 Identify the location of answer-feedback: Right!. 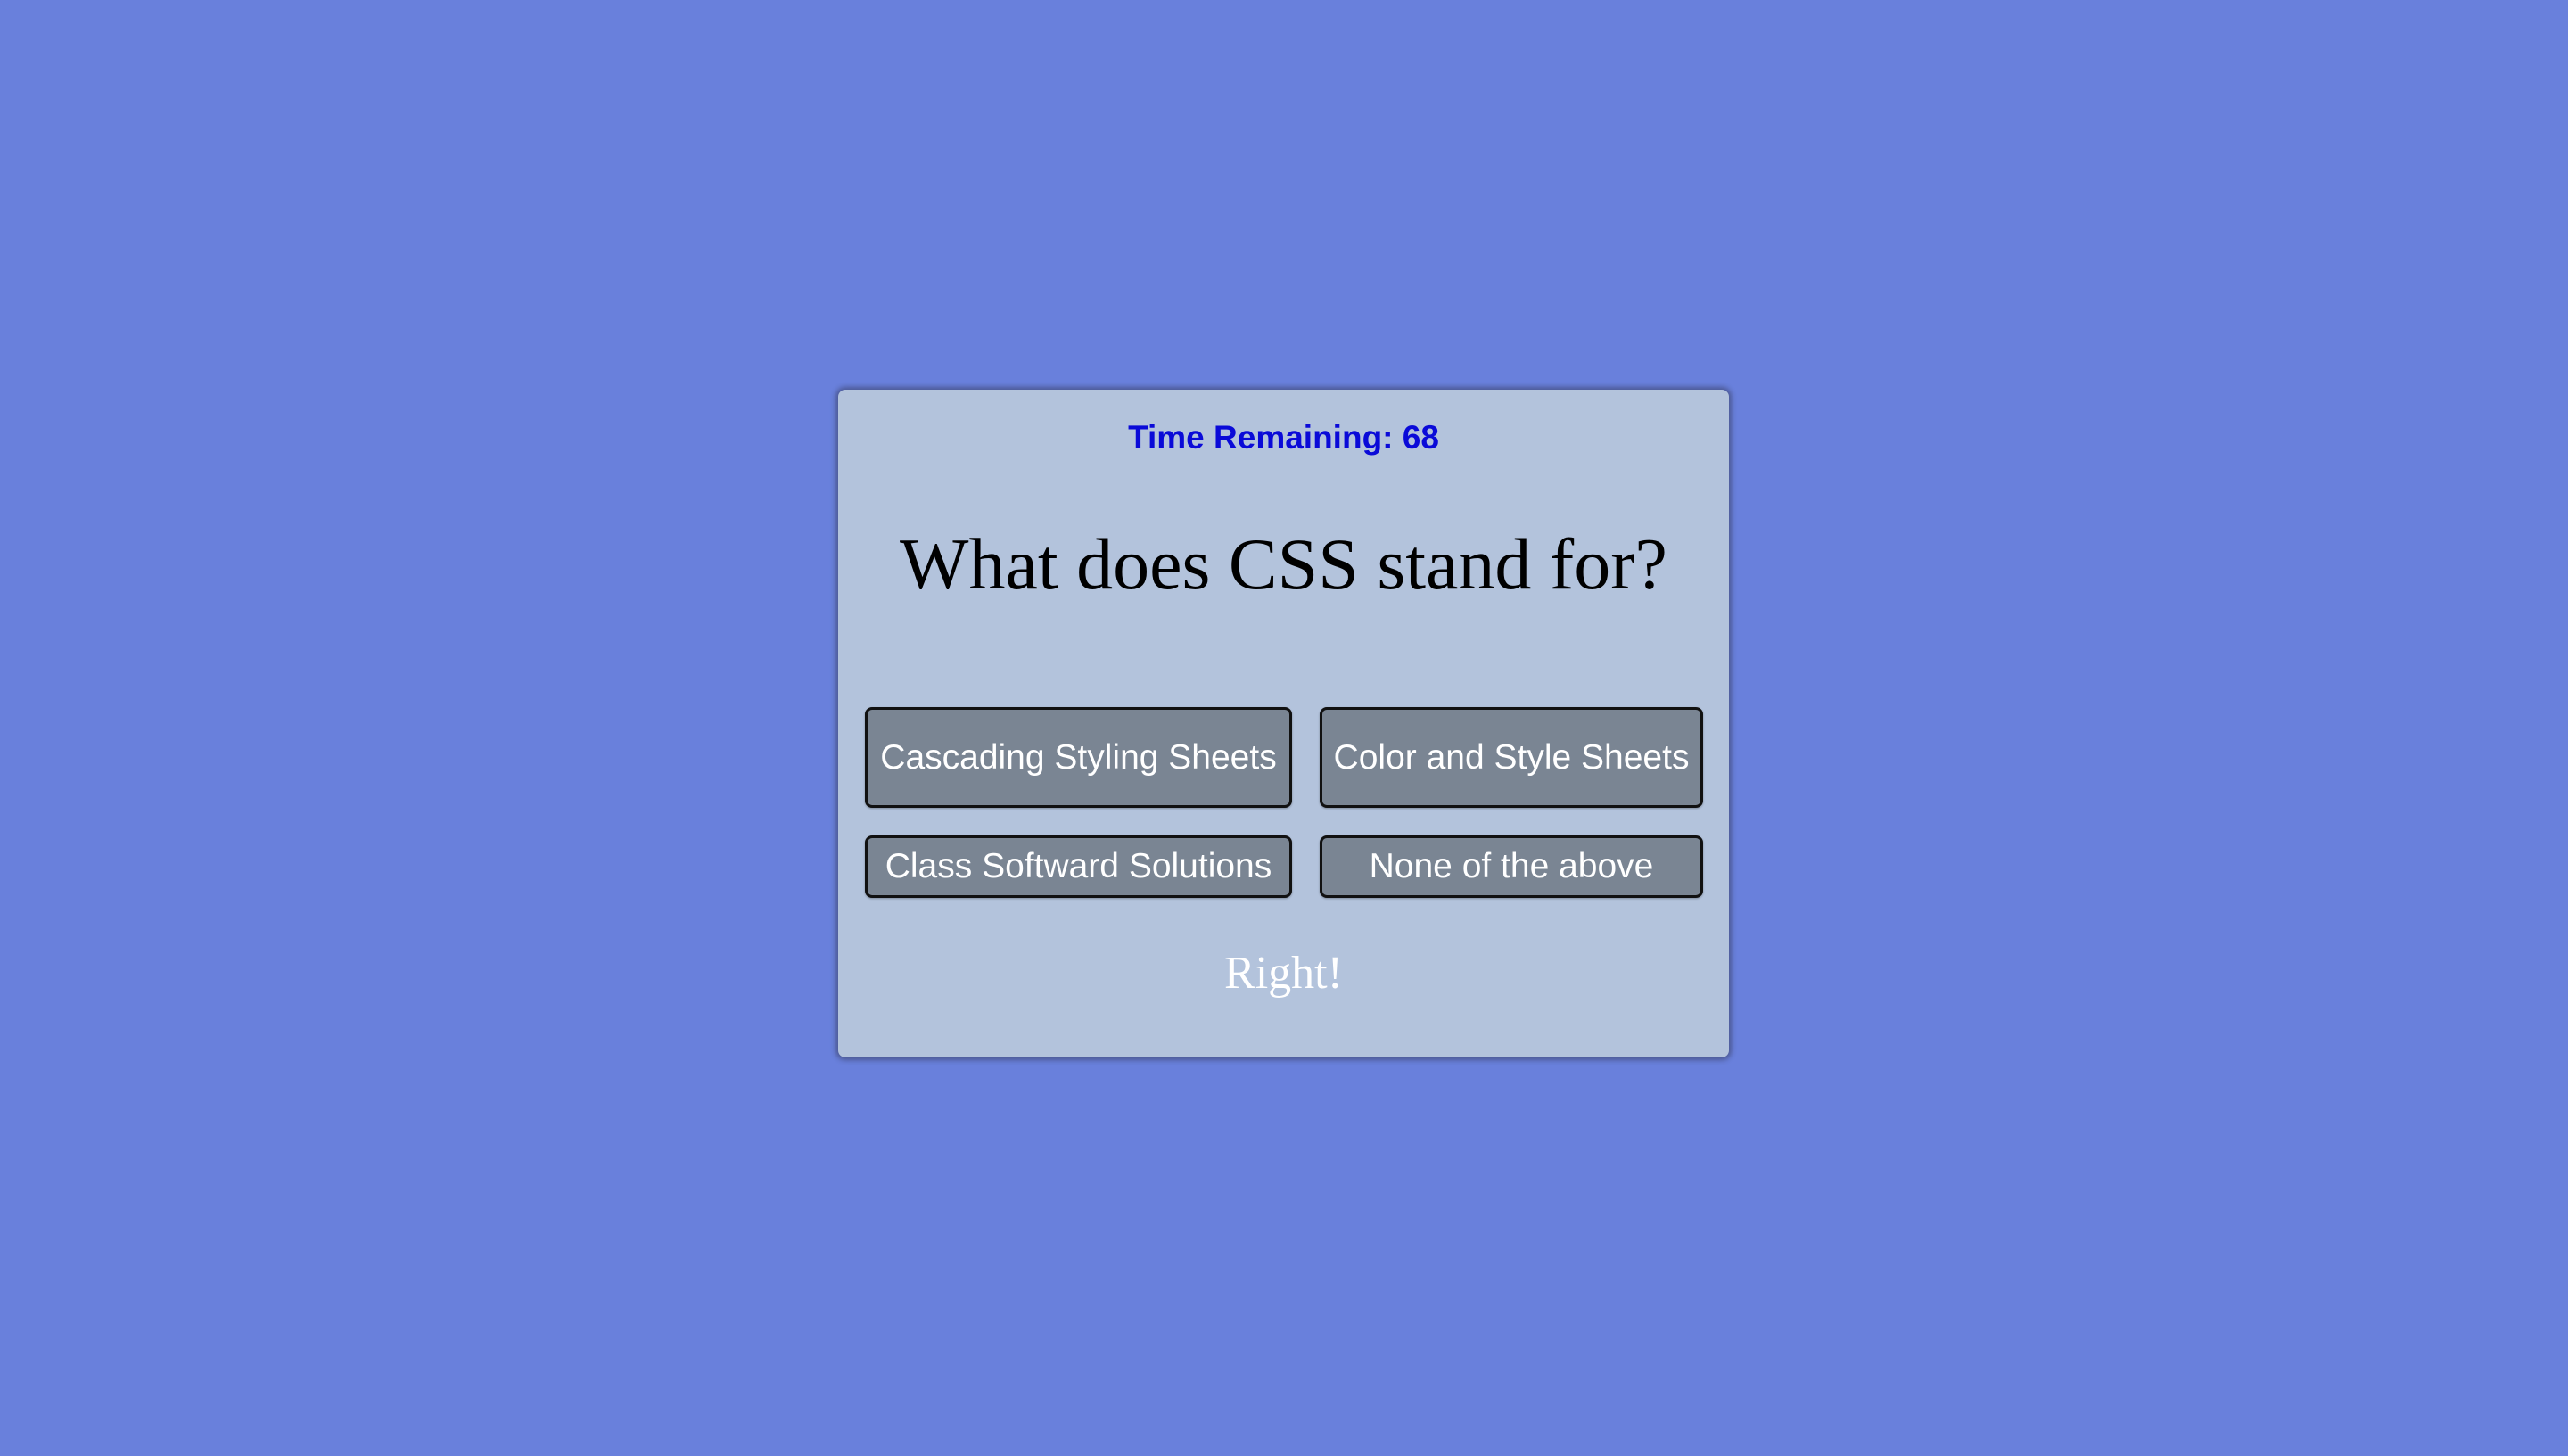
(1283, 973).